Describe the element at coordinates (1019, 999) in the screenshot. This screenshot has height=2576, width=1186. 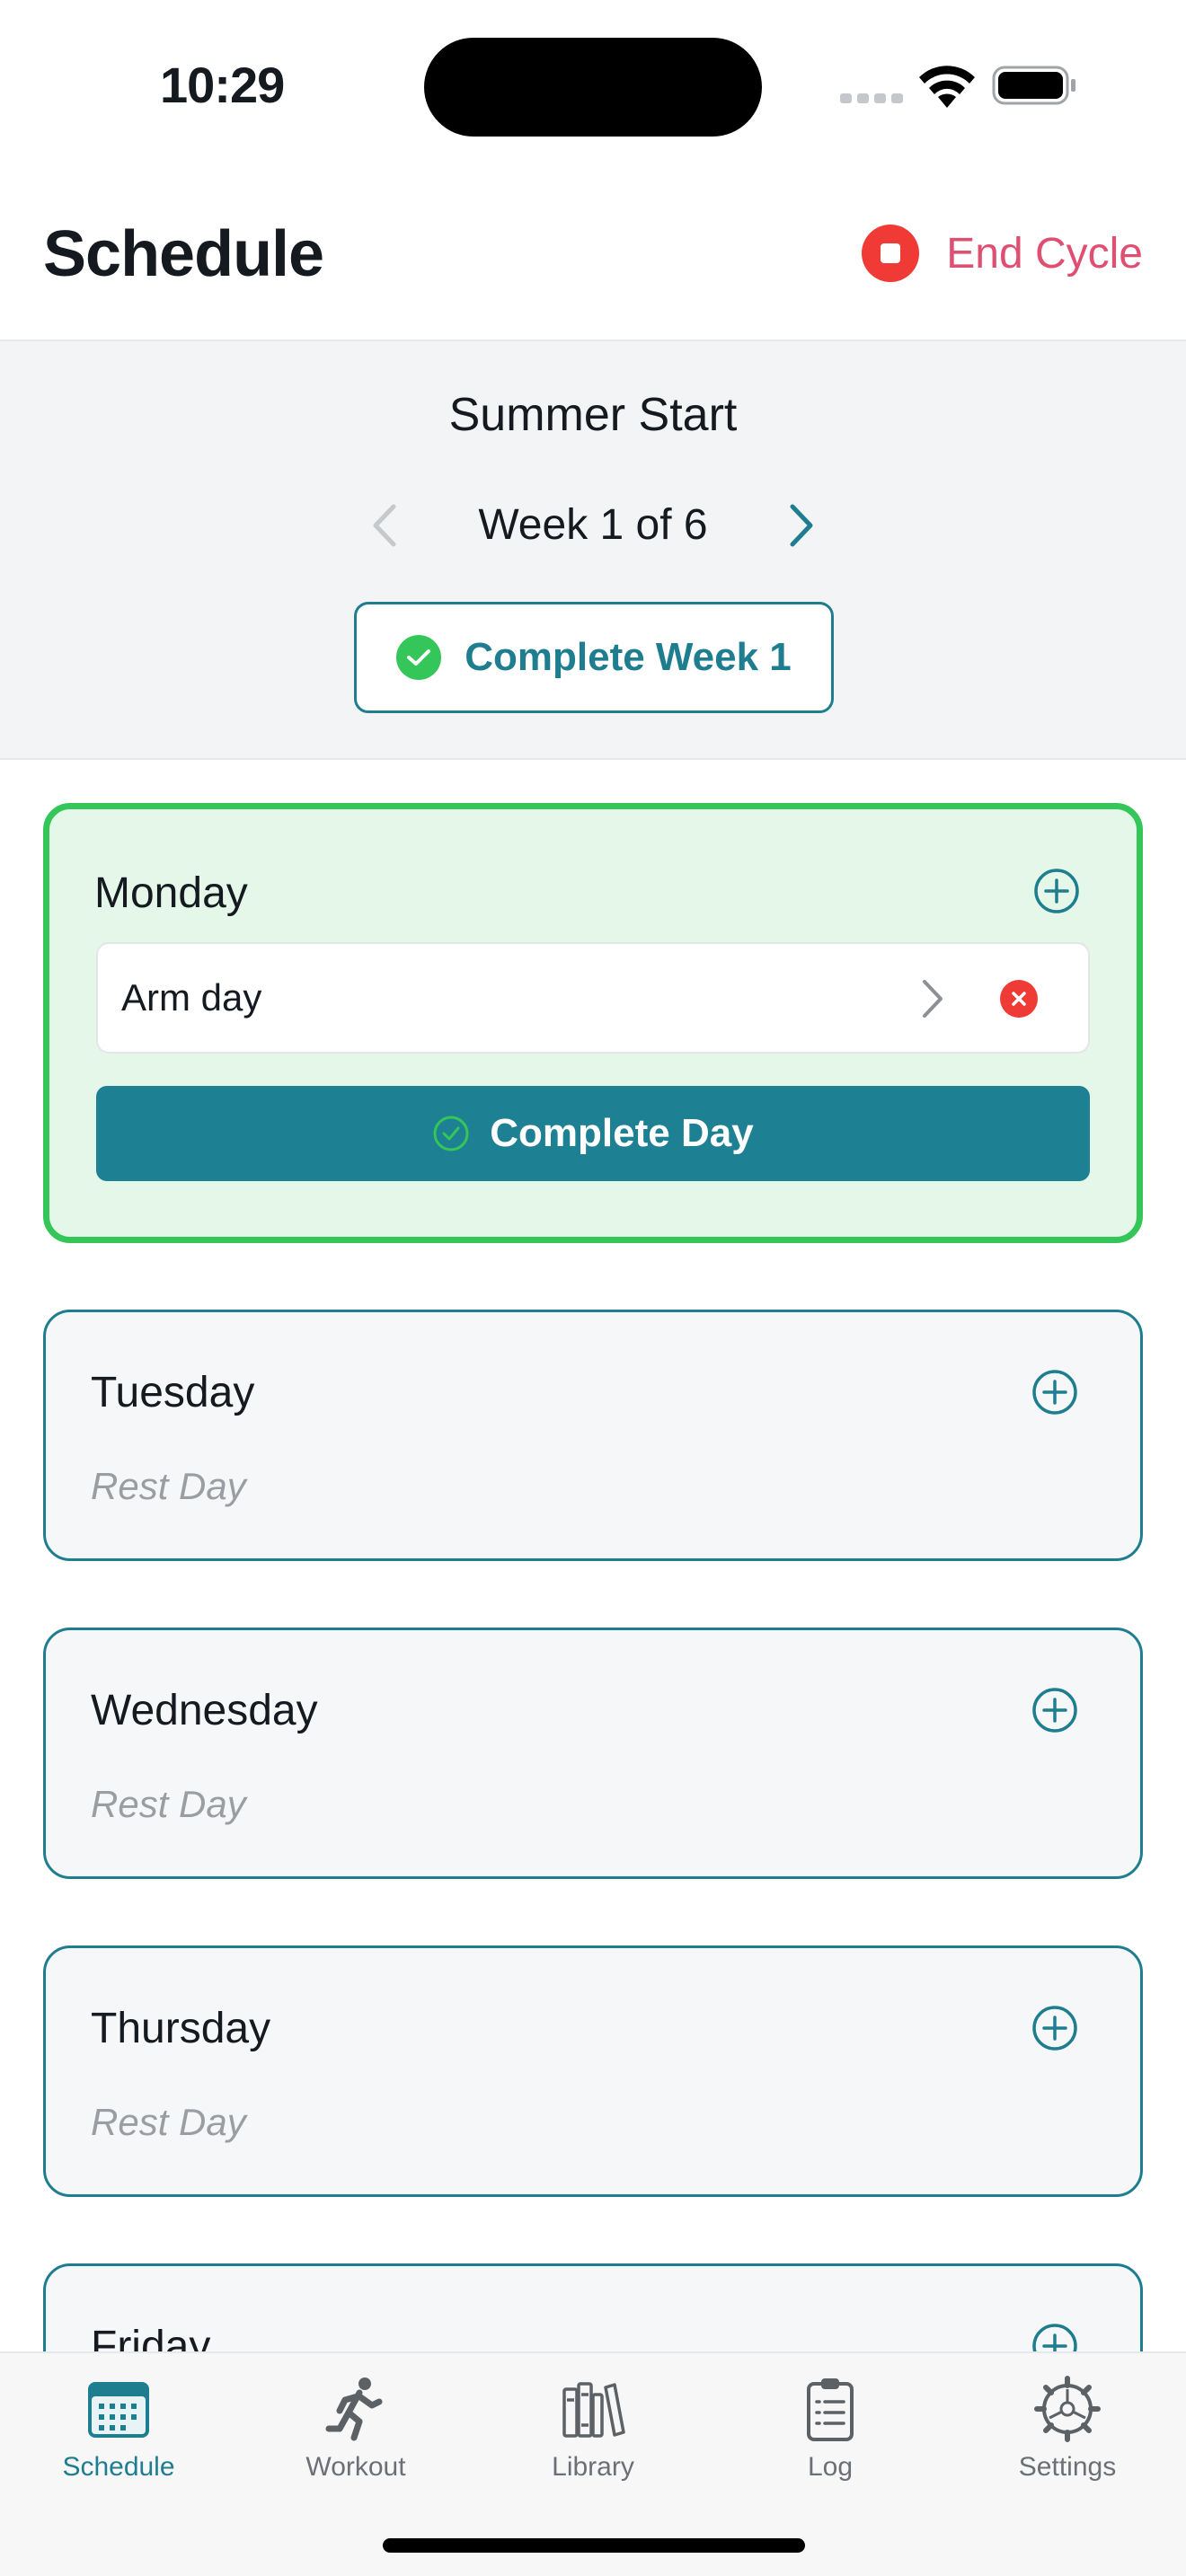
I see `remove-workout-x-icon` at that location.